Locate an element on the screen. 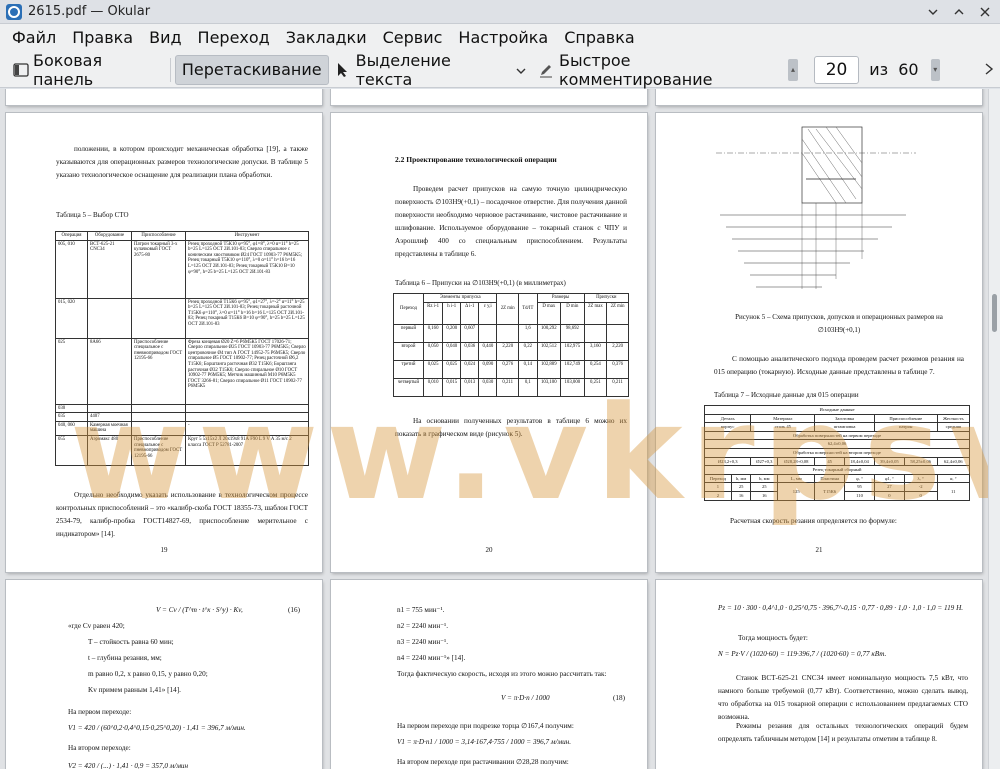  page-22-line: «где Cv равен 420; is located at coordinates (96, 626).